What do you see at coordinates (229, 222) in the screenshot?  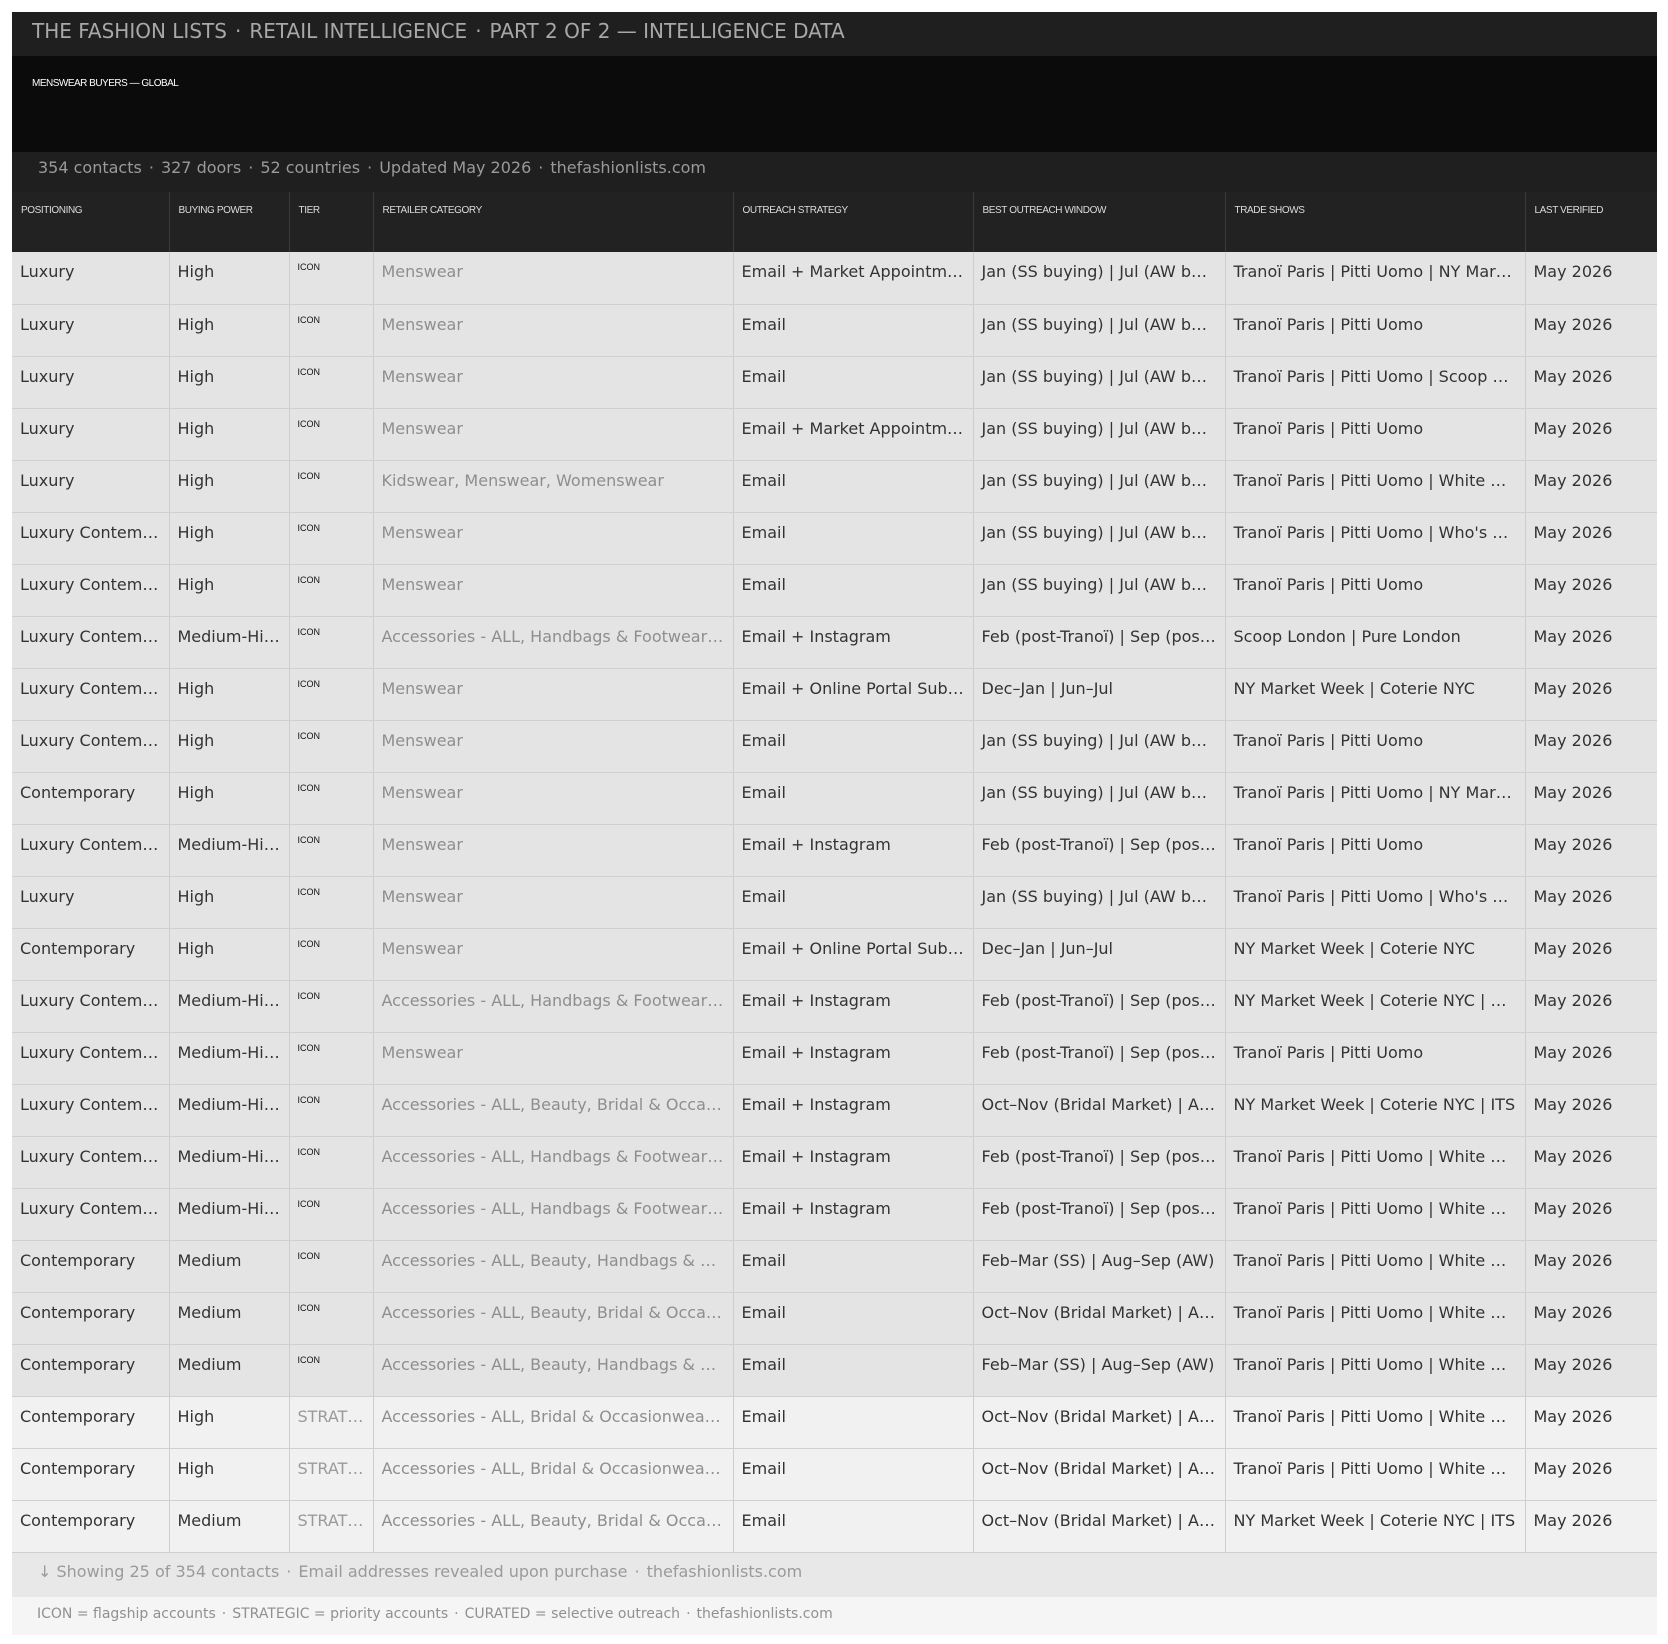 I see `column-header-buying-power: BUYING POWER` at bounding box center [229, 222].